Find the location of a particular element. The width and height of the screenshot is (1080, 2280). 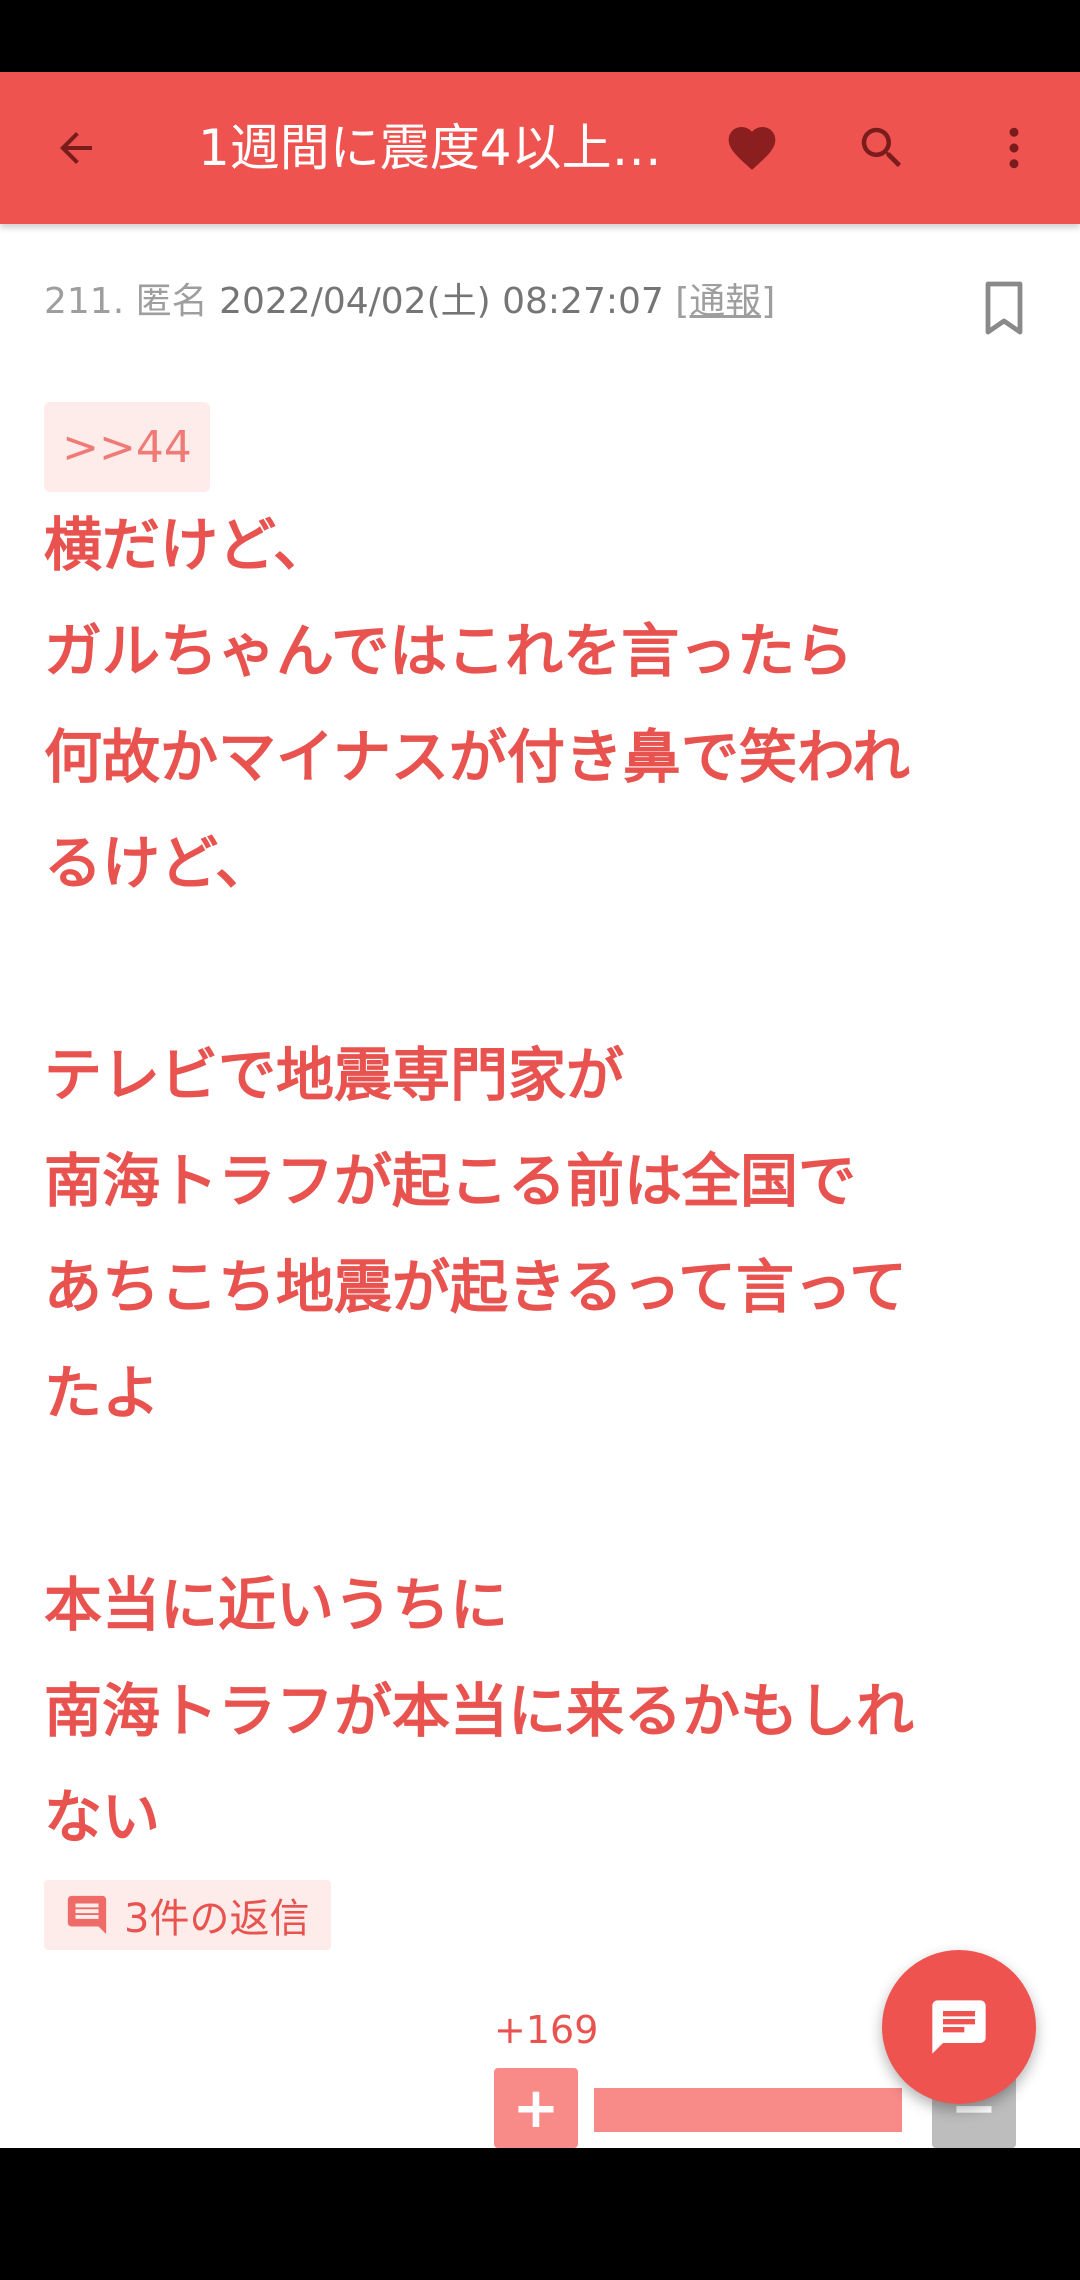

status-bar is located at coordinates (540, 36).